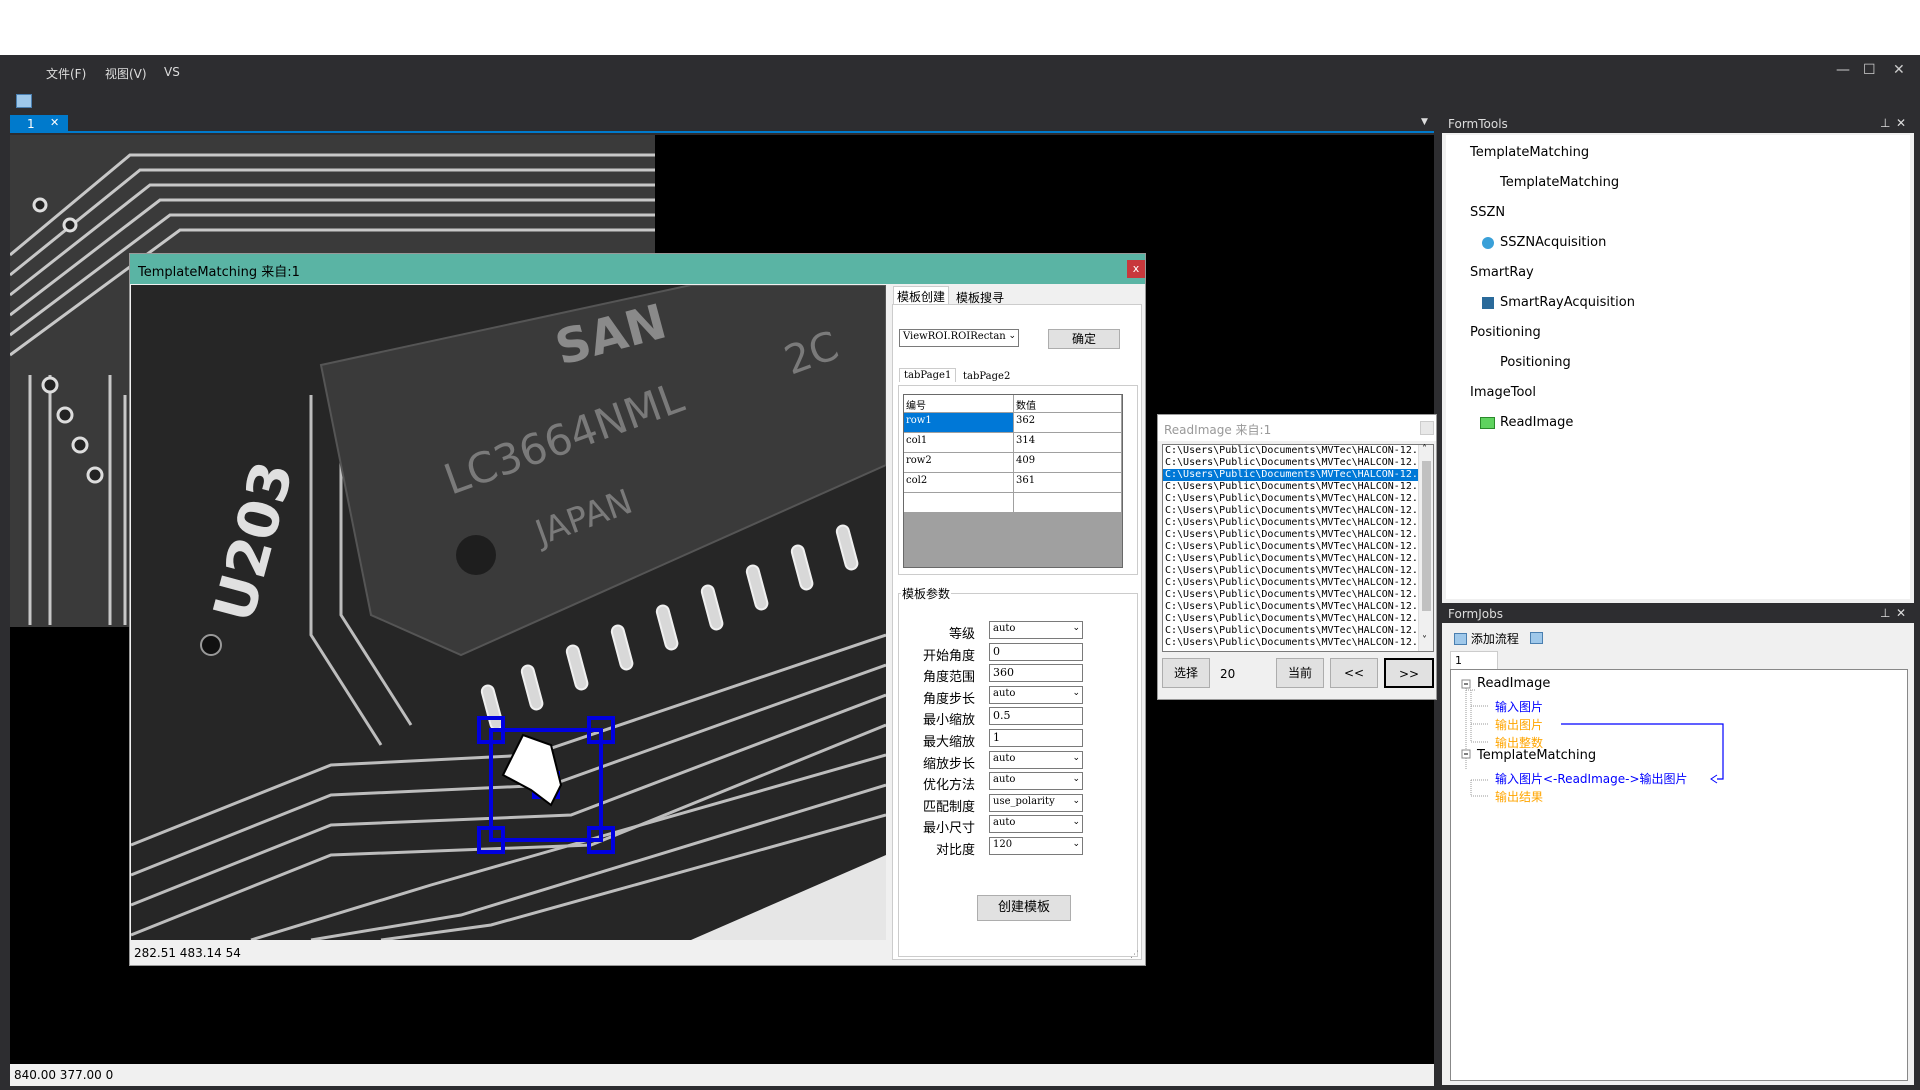 The height and width of the screenshot is (1090, 1920). I want to click on grid-cell-value: 361, so click(1068, 483).